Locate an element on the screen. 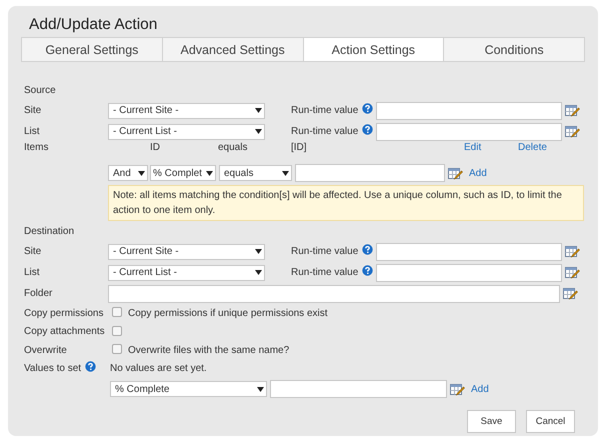 This screenshot has width=606, height=442. tab: Advanced Settings is located at coordinates (233, 49).